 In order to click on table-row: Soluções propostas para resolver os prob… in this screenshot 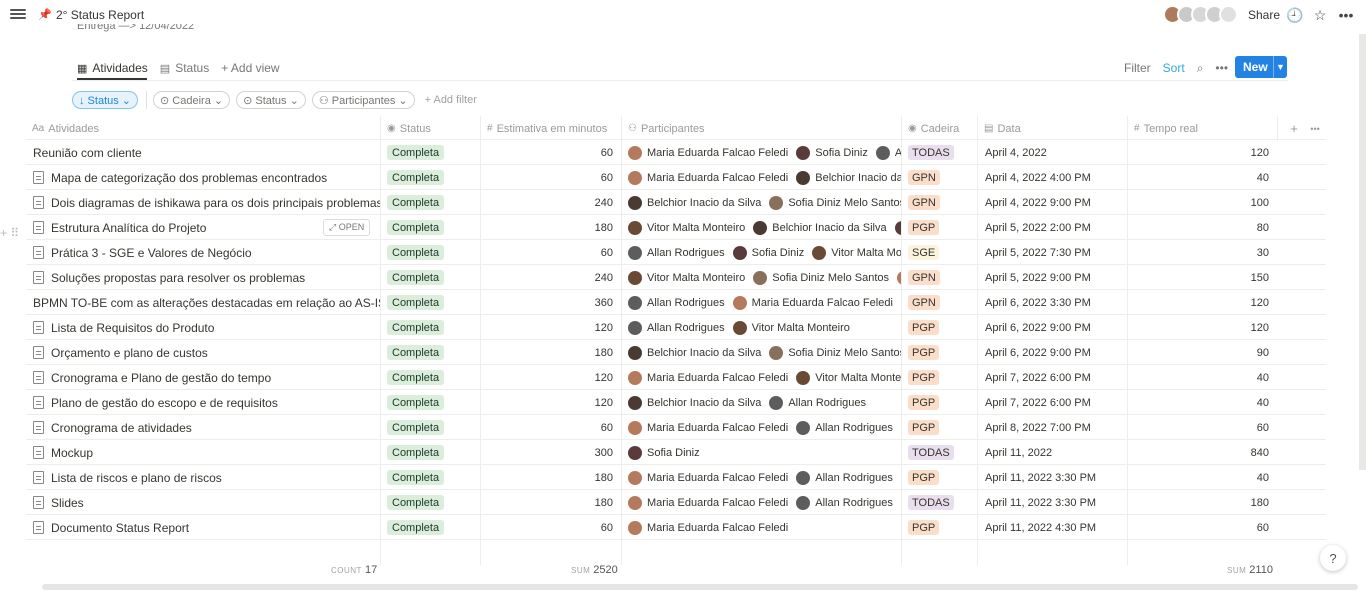, I will do `click(676, 277)`.